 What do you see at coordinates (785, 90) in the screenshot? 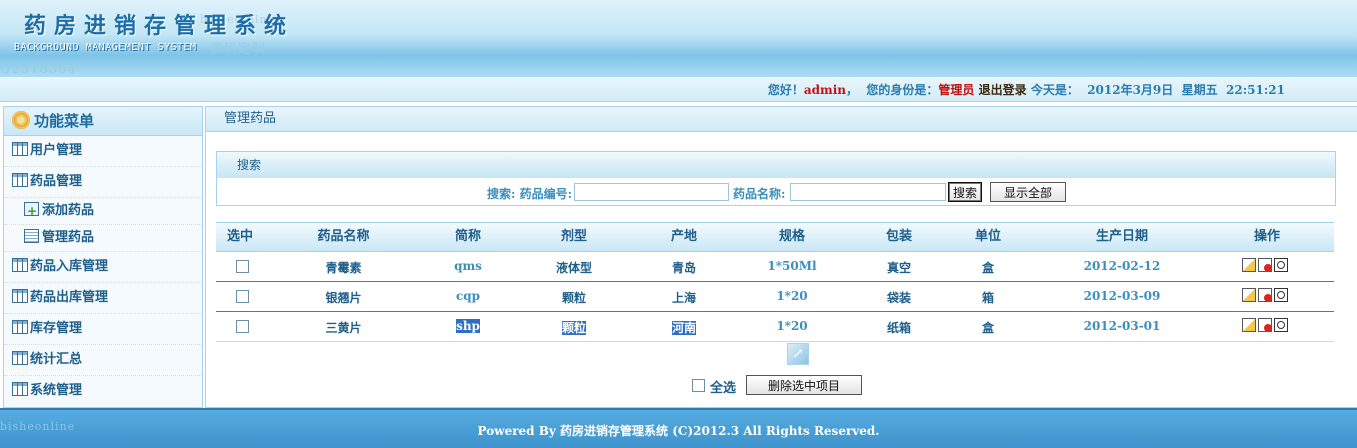
I see `greeting-text: 您好！` at bounding box center [785, 90].